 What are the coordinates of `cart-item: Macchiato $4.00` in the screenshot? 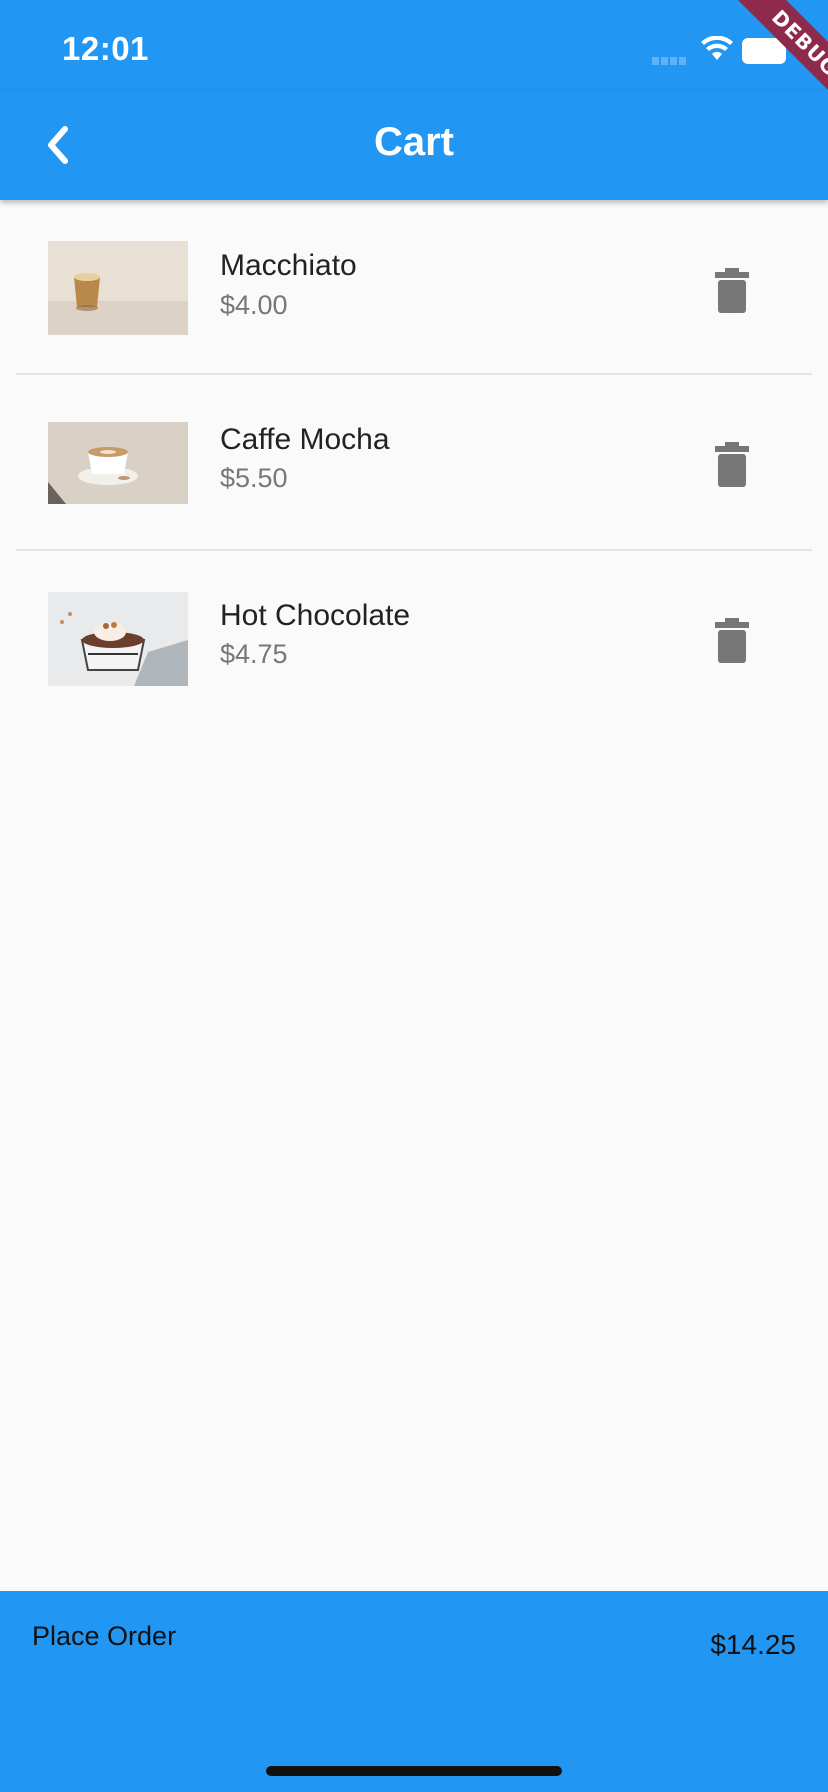 It's located at (414, 287).